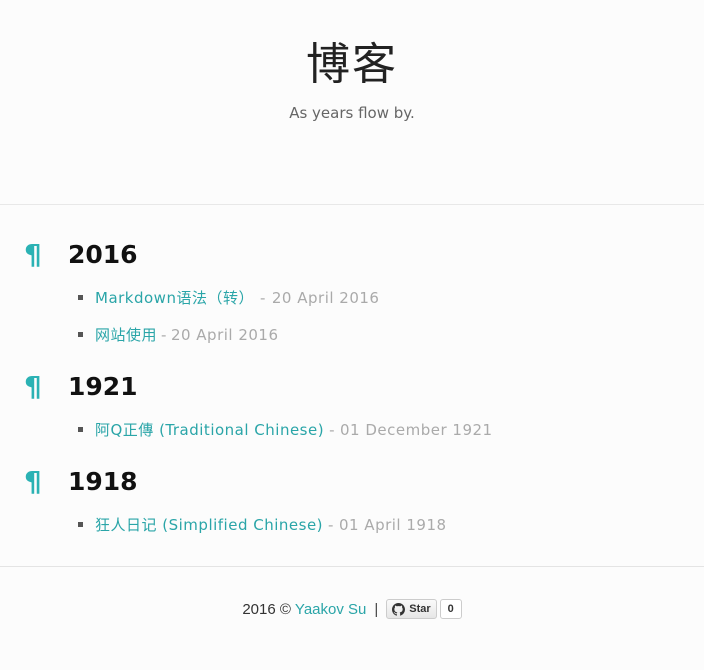 The width and height of the screenshot is (704, 670). Describe the element at coordinates (126, 334) in the screenshot. I see `post-link: 网站使用` at that location.